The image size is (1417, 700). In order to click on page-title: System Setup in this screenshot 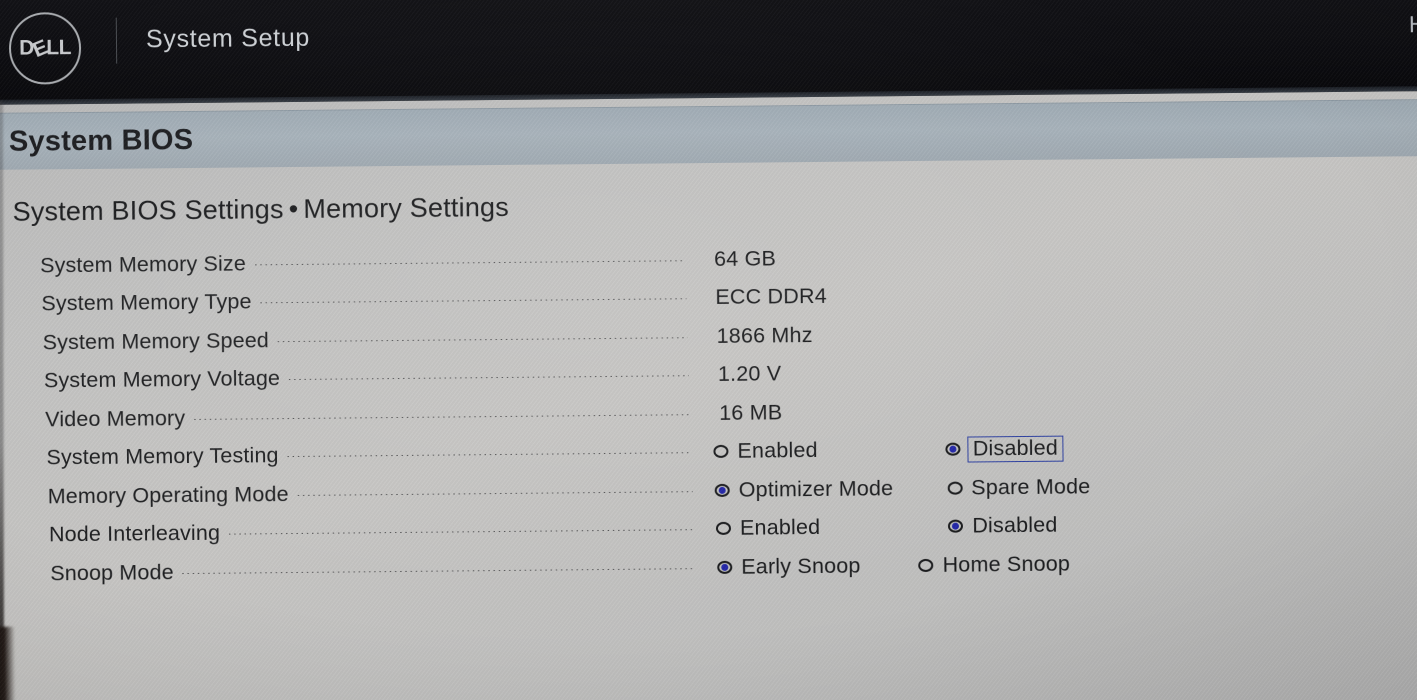, I will do `click(228, 38)`.